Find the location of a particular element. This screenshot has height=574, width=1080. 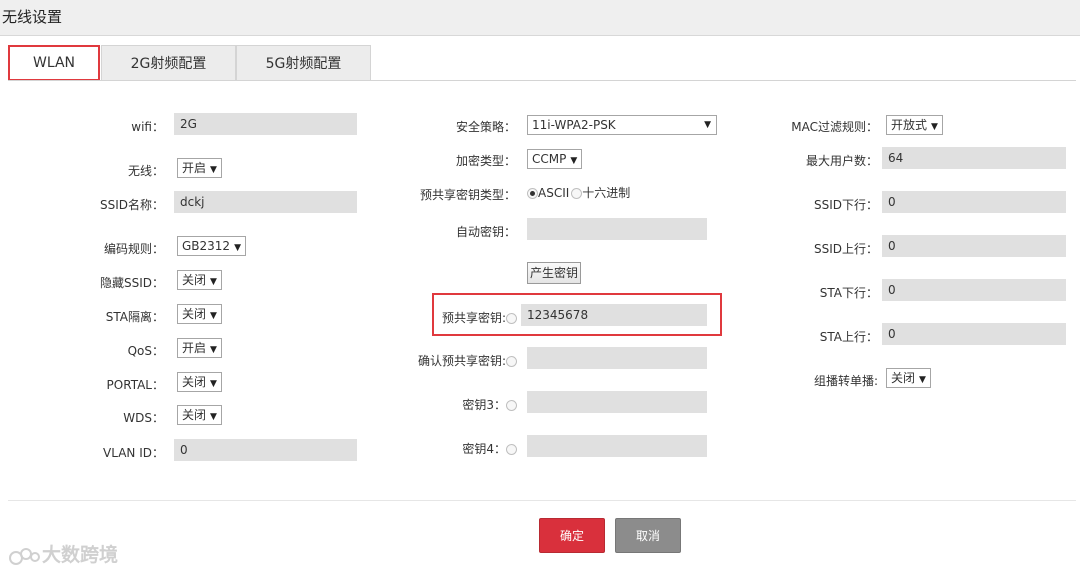

wds-label: WDS： is located at coordinates (143, 418).